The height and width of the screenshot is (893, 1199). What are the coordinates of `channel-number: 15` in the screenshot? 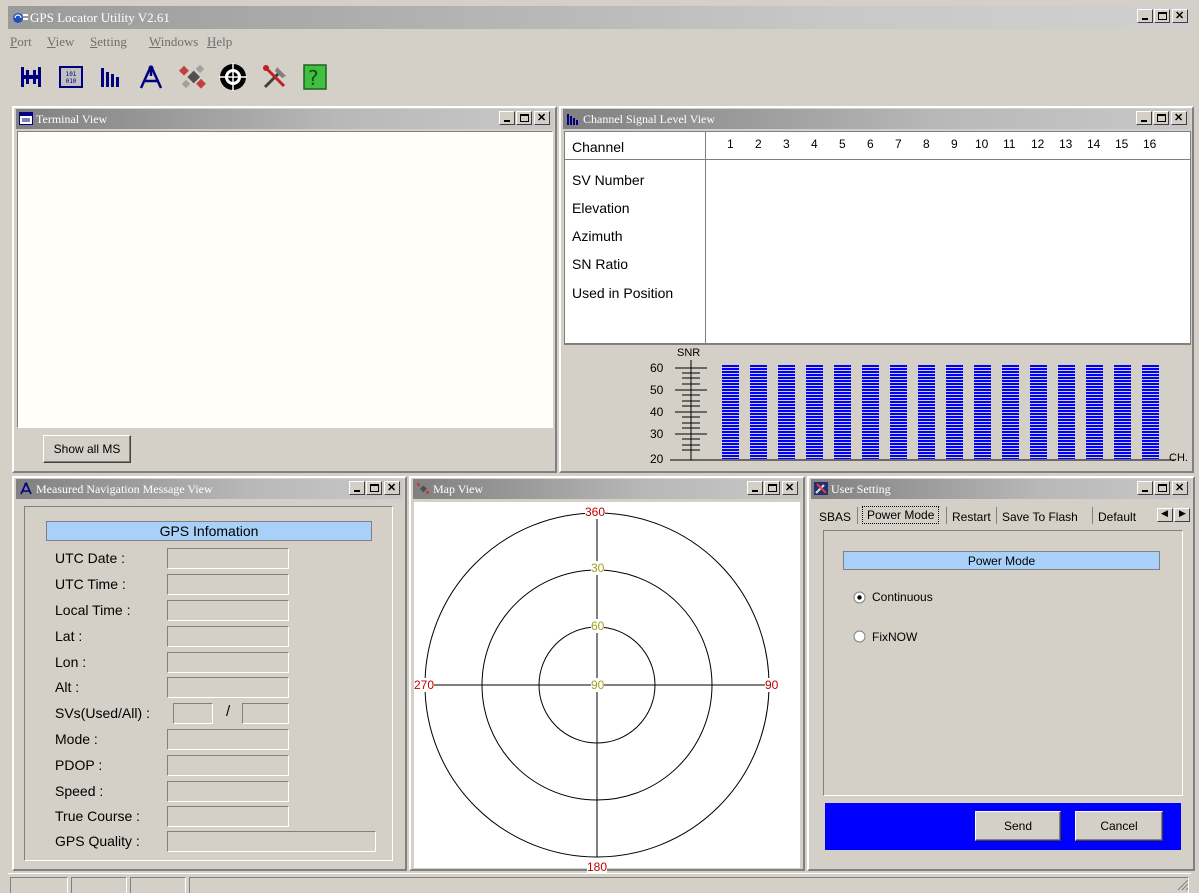 It's located at (1122, 144).